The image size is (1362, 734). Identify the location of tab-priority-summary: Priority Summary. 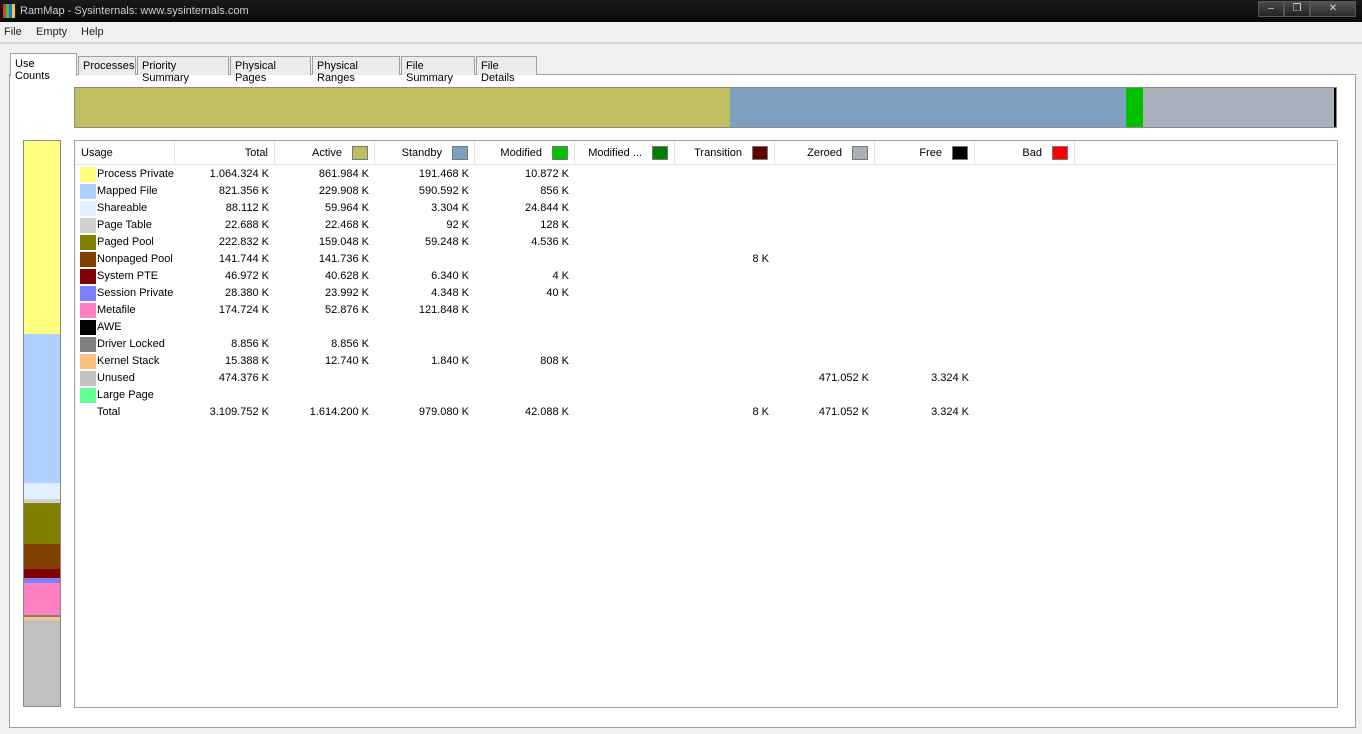
(183, 70).